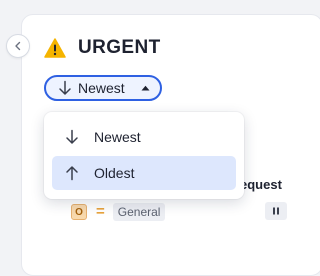  What do you see at coordinates (114, 173) in the screenshot?
I see `sort-option-label: Oldest` at bounding box center [114, 173].